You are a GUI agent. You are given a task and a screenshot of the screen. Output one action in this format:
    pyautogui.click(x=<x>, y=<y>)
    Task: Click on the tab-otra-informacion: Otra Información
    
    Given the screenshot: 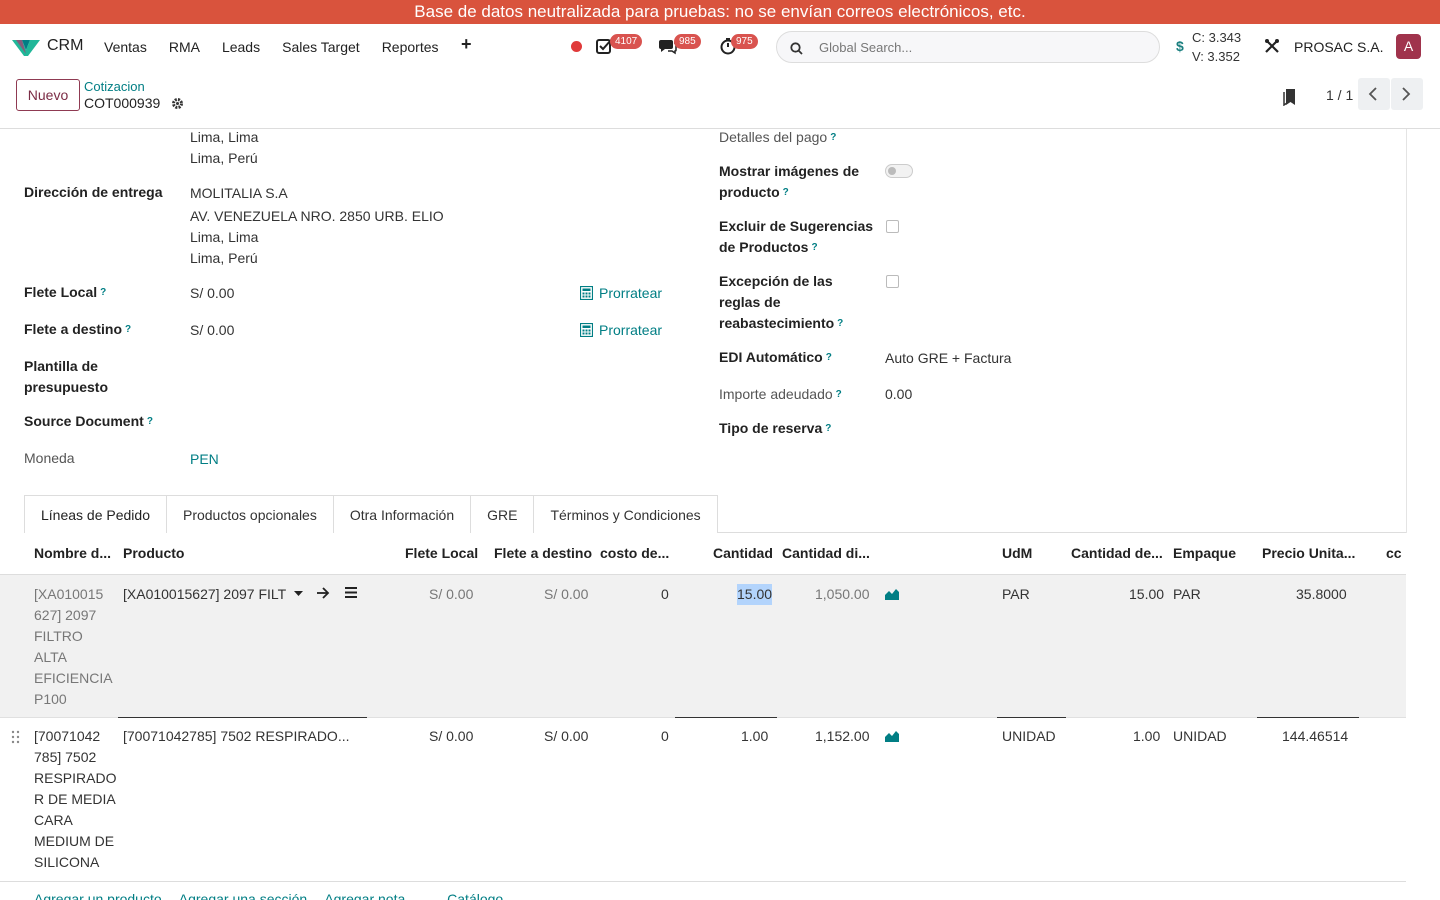 What is the action you would take?
    pyautogui.click(x=402, y=514)
    